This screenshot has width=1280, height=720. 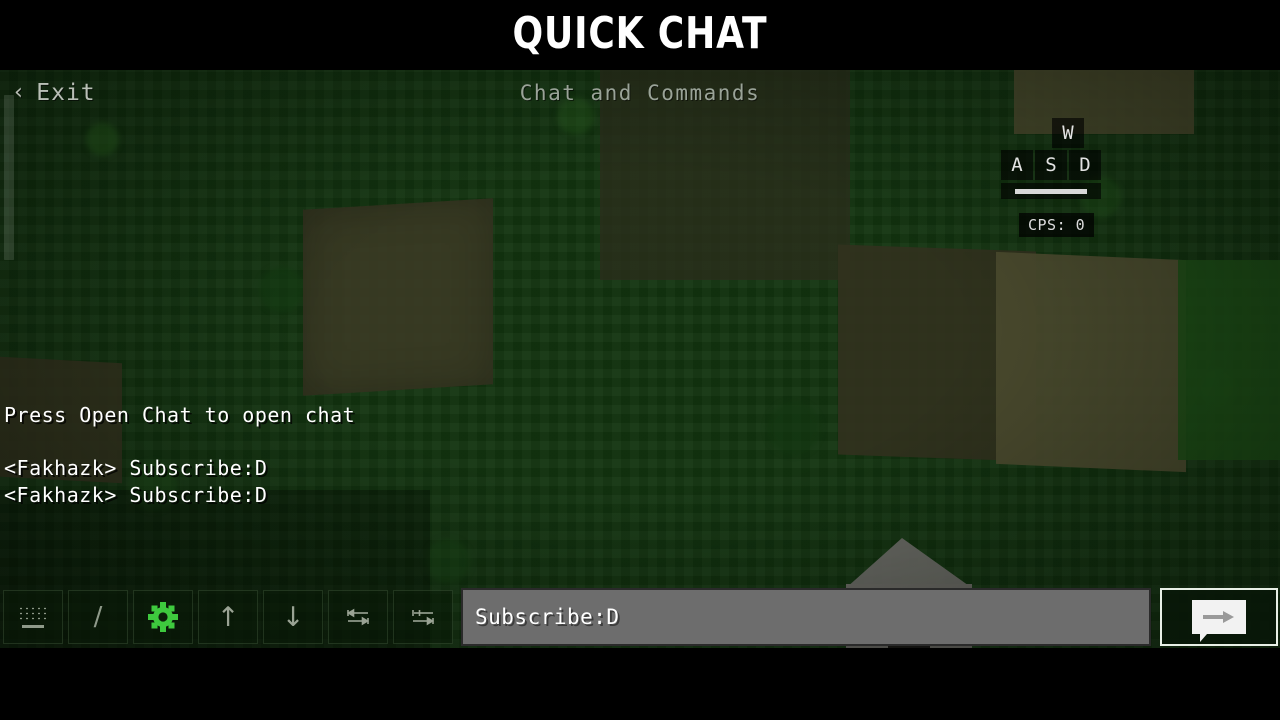 I want to click on scroll-down-button: ↓, so click(x=293, y=617).